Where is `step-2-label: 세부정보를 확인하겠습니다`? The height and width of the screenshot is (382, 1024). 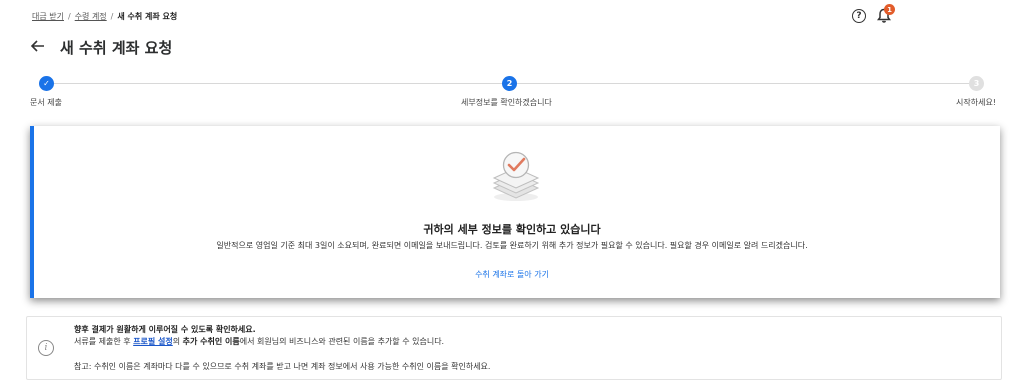 step-2-label: 세부정보를 확인하겠습니다 is located at coordinates (506, 102).